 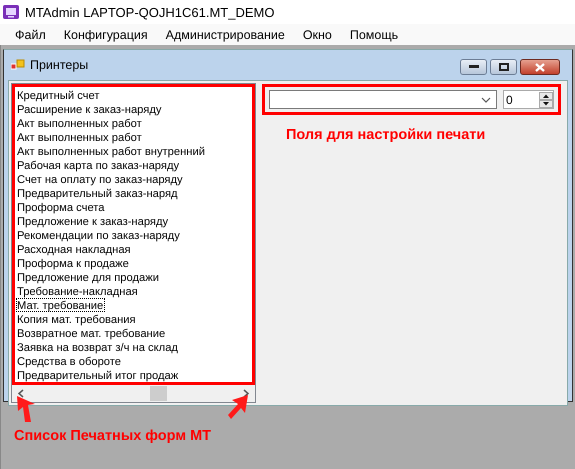 What do you see at coordinates (90, 109) in the screenshot?
I see `list-item: Расширение к заказ-наряду` at bounding box center [90, 109].